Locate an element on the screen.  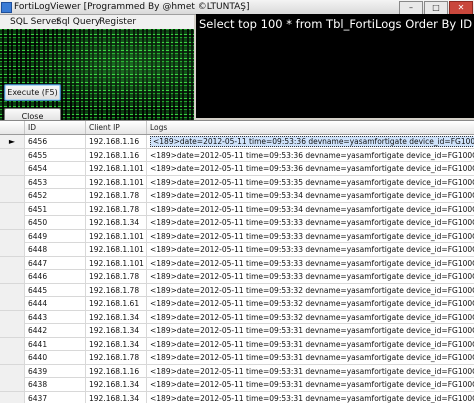
minimize-button: – is located at coordinates (411, 8).